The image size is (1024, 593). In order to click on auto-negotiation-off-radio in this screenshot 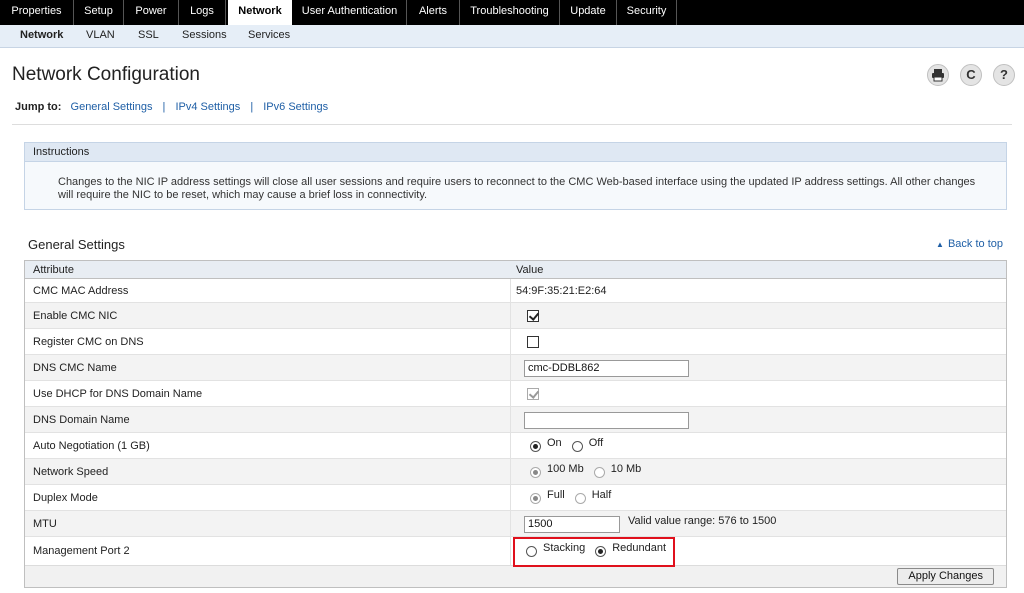, I will do `click(577, 446)`.